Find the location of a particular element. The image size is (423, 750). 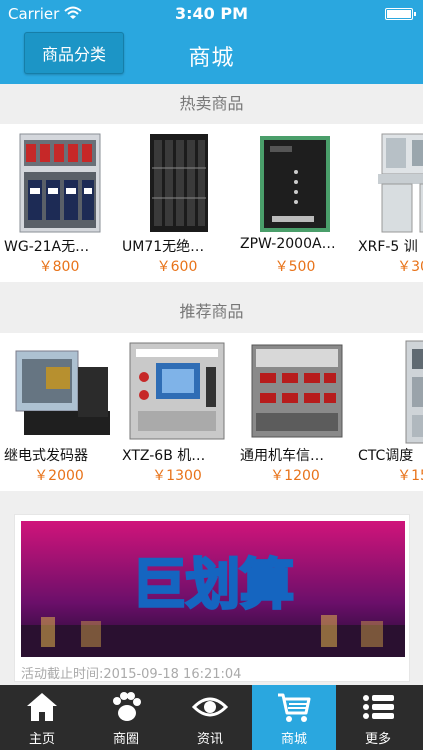

hot-section-title: 热卖商品 is located at coordinates (211, 104).